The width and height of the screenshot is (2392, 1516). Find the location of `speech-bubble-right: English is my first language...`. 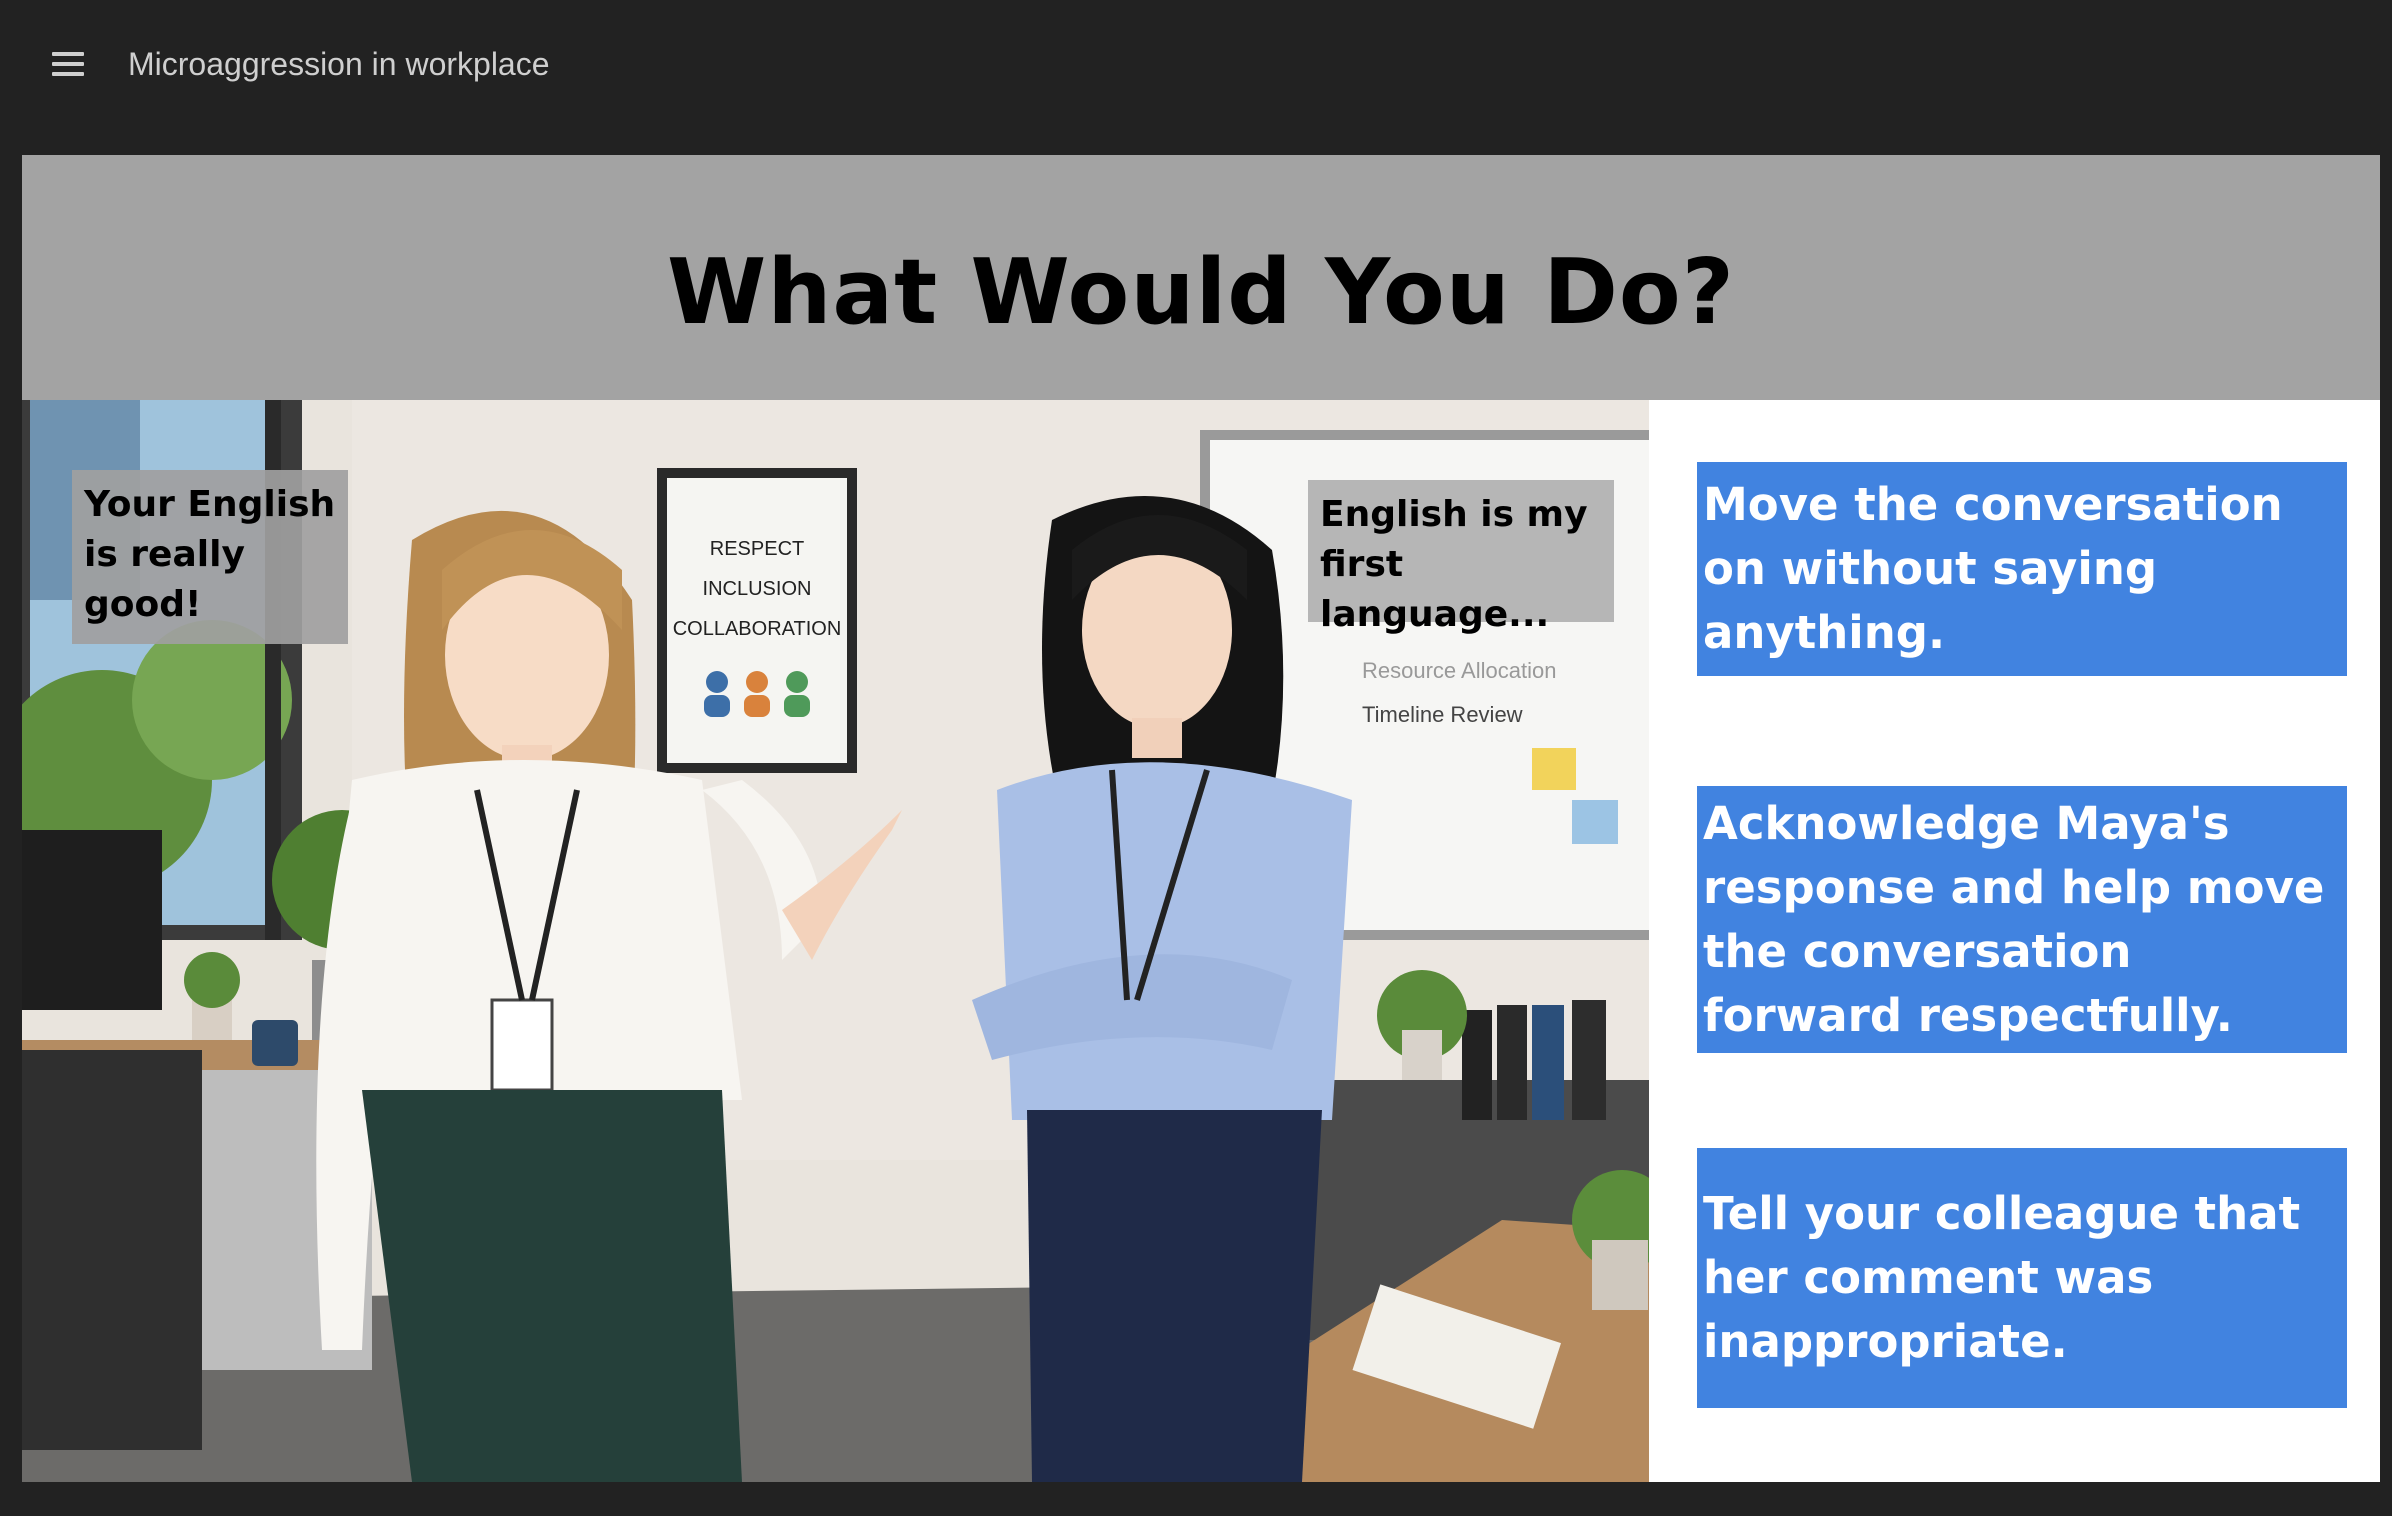

speech-bubble-right: English is my first language... is located at coordinates (1461, 557).